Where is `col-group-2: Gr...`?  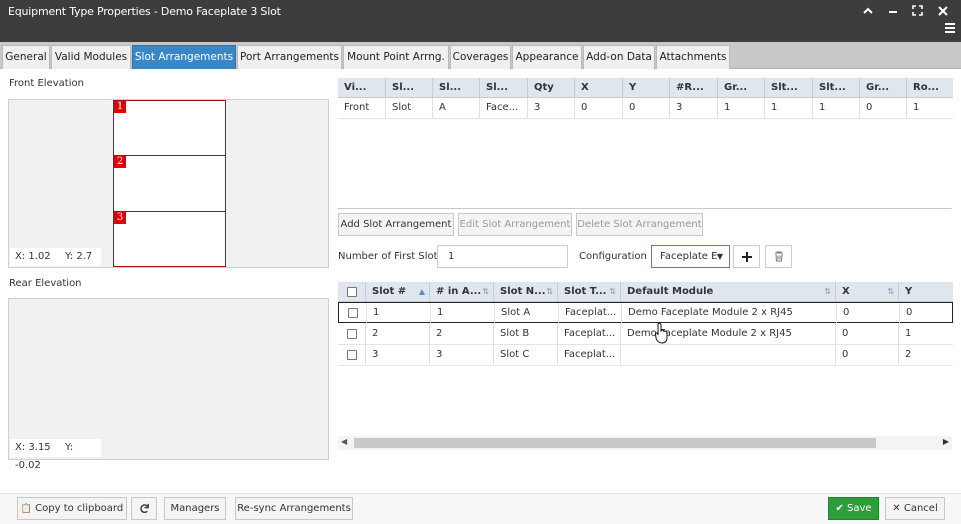
col-group-2: Gr... is located at coordinates (883, 88).